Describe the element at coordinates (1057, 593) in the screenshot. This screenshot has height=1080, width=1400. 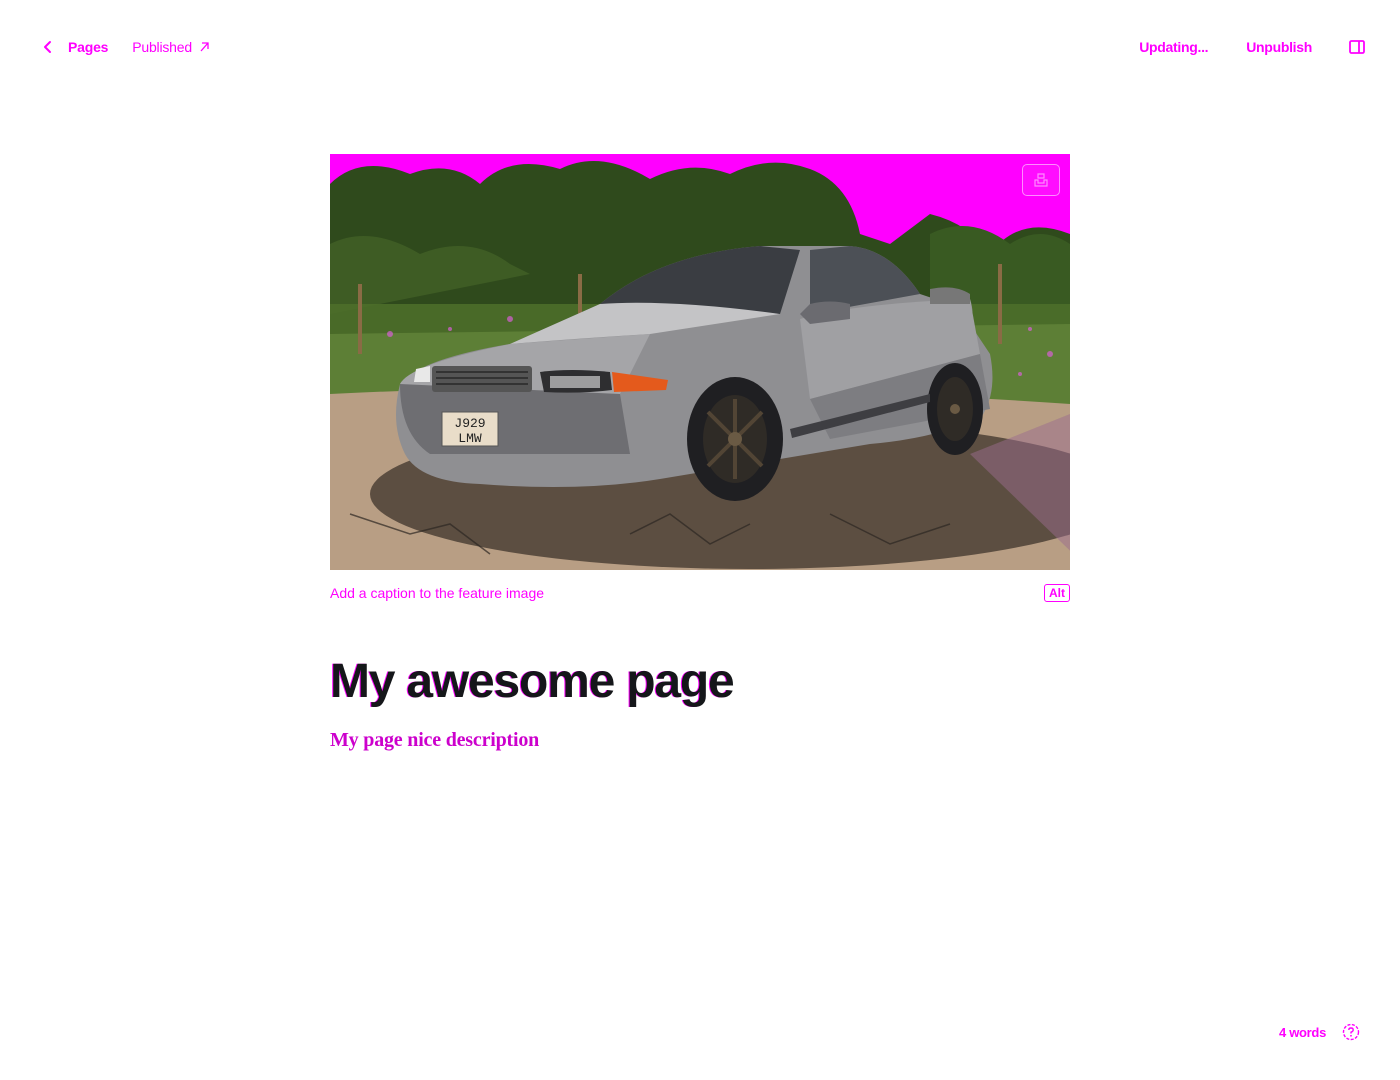
I see `alt-text-button: Alt` at that location.